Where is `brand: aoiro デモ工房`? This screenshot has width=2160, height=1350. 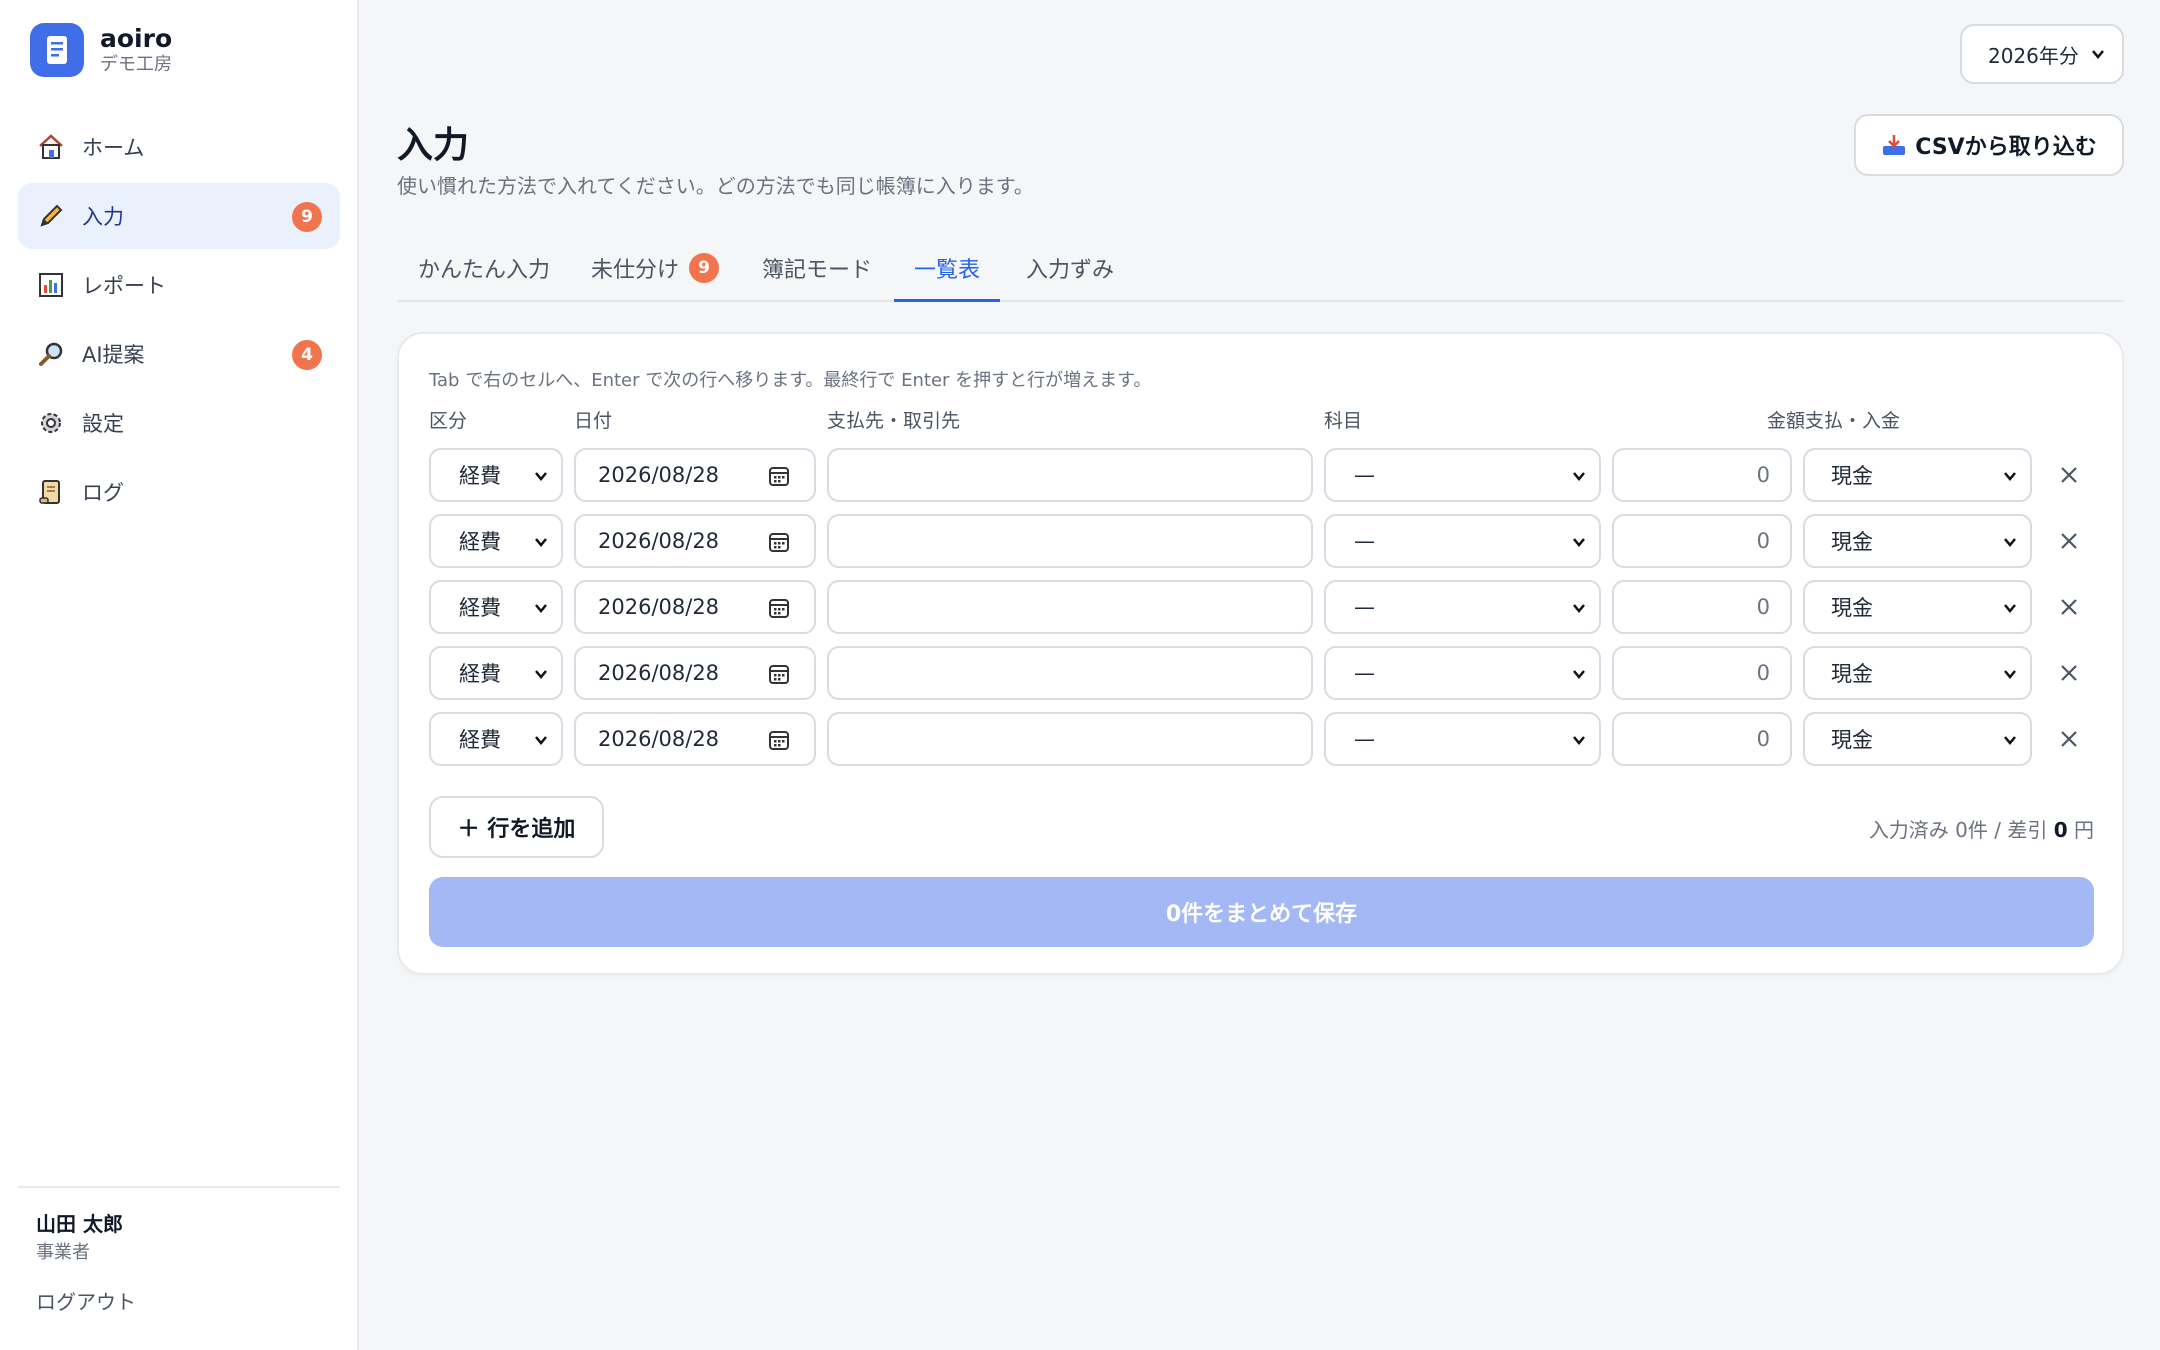 brand: aoiro デモ工房 is located at coordinates (101, 50).